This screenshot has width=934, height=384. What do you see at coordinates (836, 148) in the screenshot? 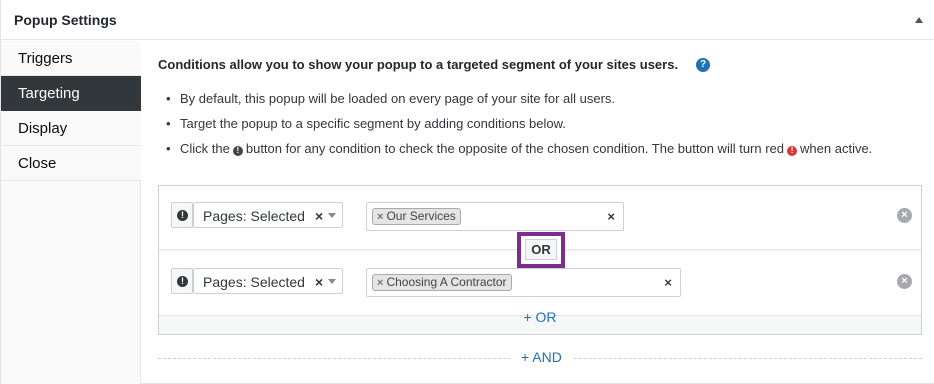
I see `bullet-text: when active.` at bounding box center [836, 148].